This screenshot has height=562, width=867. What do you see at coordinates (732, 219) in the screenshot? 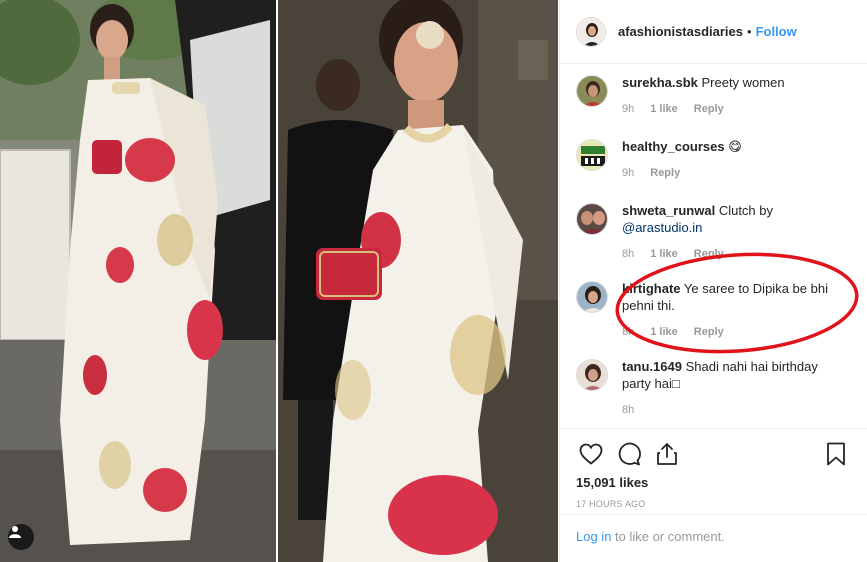
I see `comment-text-line: shweta_runwal Clutch by @arastudio.in` at bounding box center [732, 219].